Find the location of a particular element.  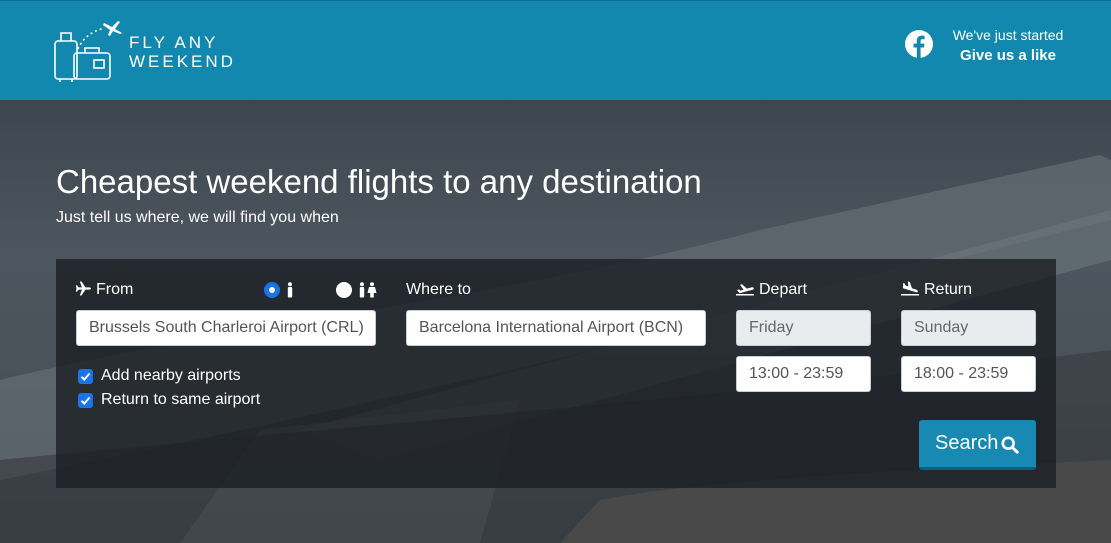

arrival-icon is located at coordinates (910, 288).